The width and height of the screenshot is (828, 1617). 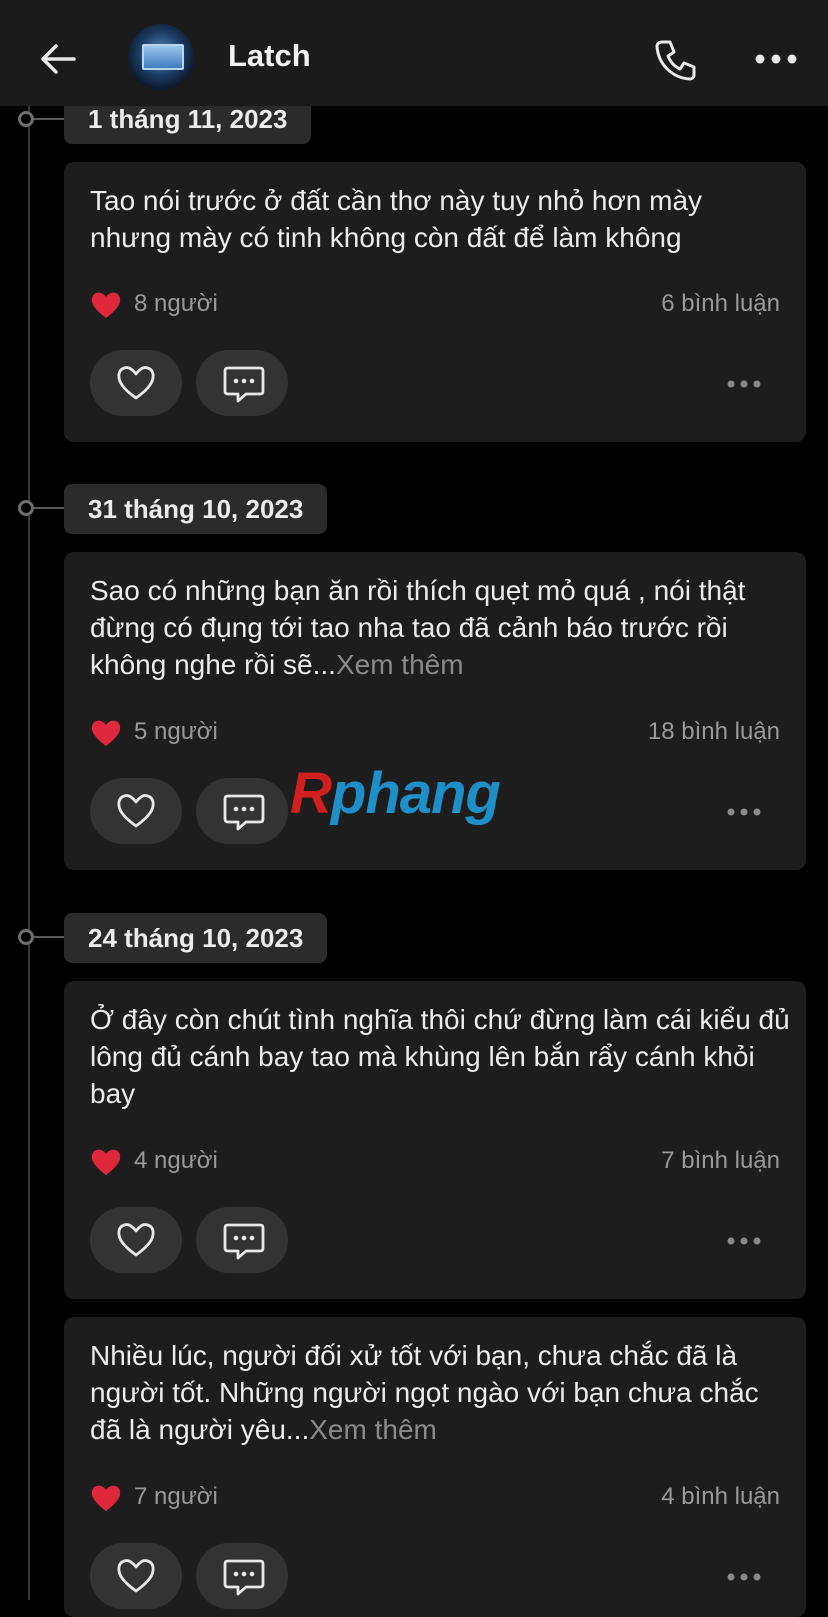 I want to click on comment-count: 4 bình luận, so click(x=720, y=1497).